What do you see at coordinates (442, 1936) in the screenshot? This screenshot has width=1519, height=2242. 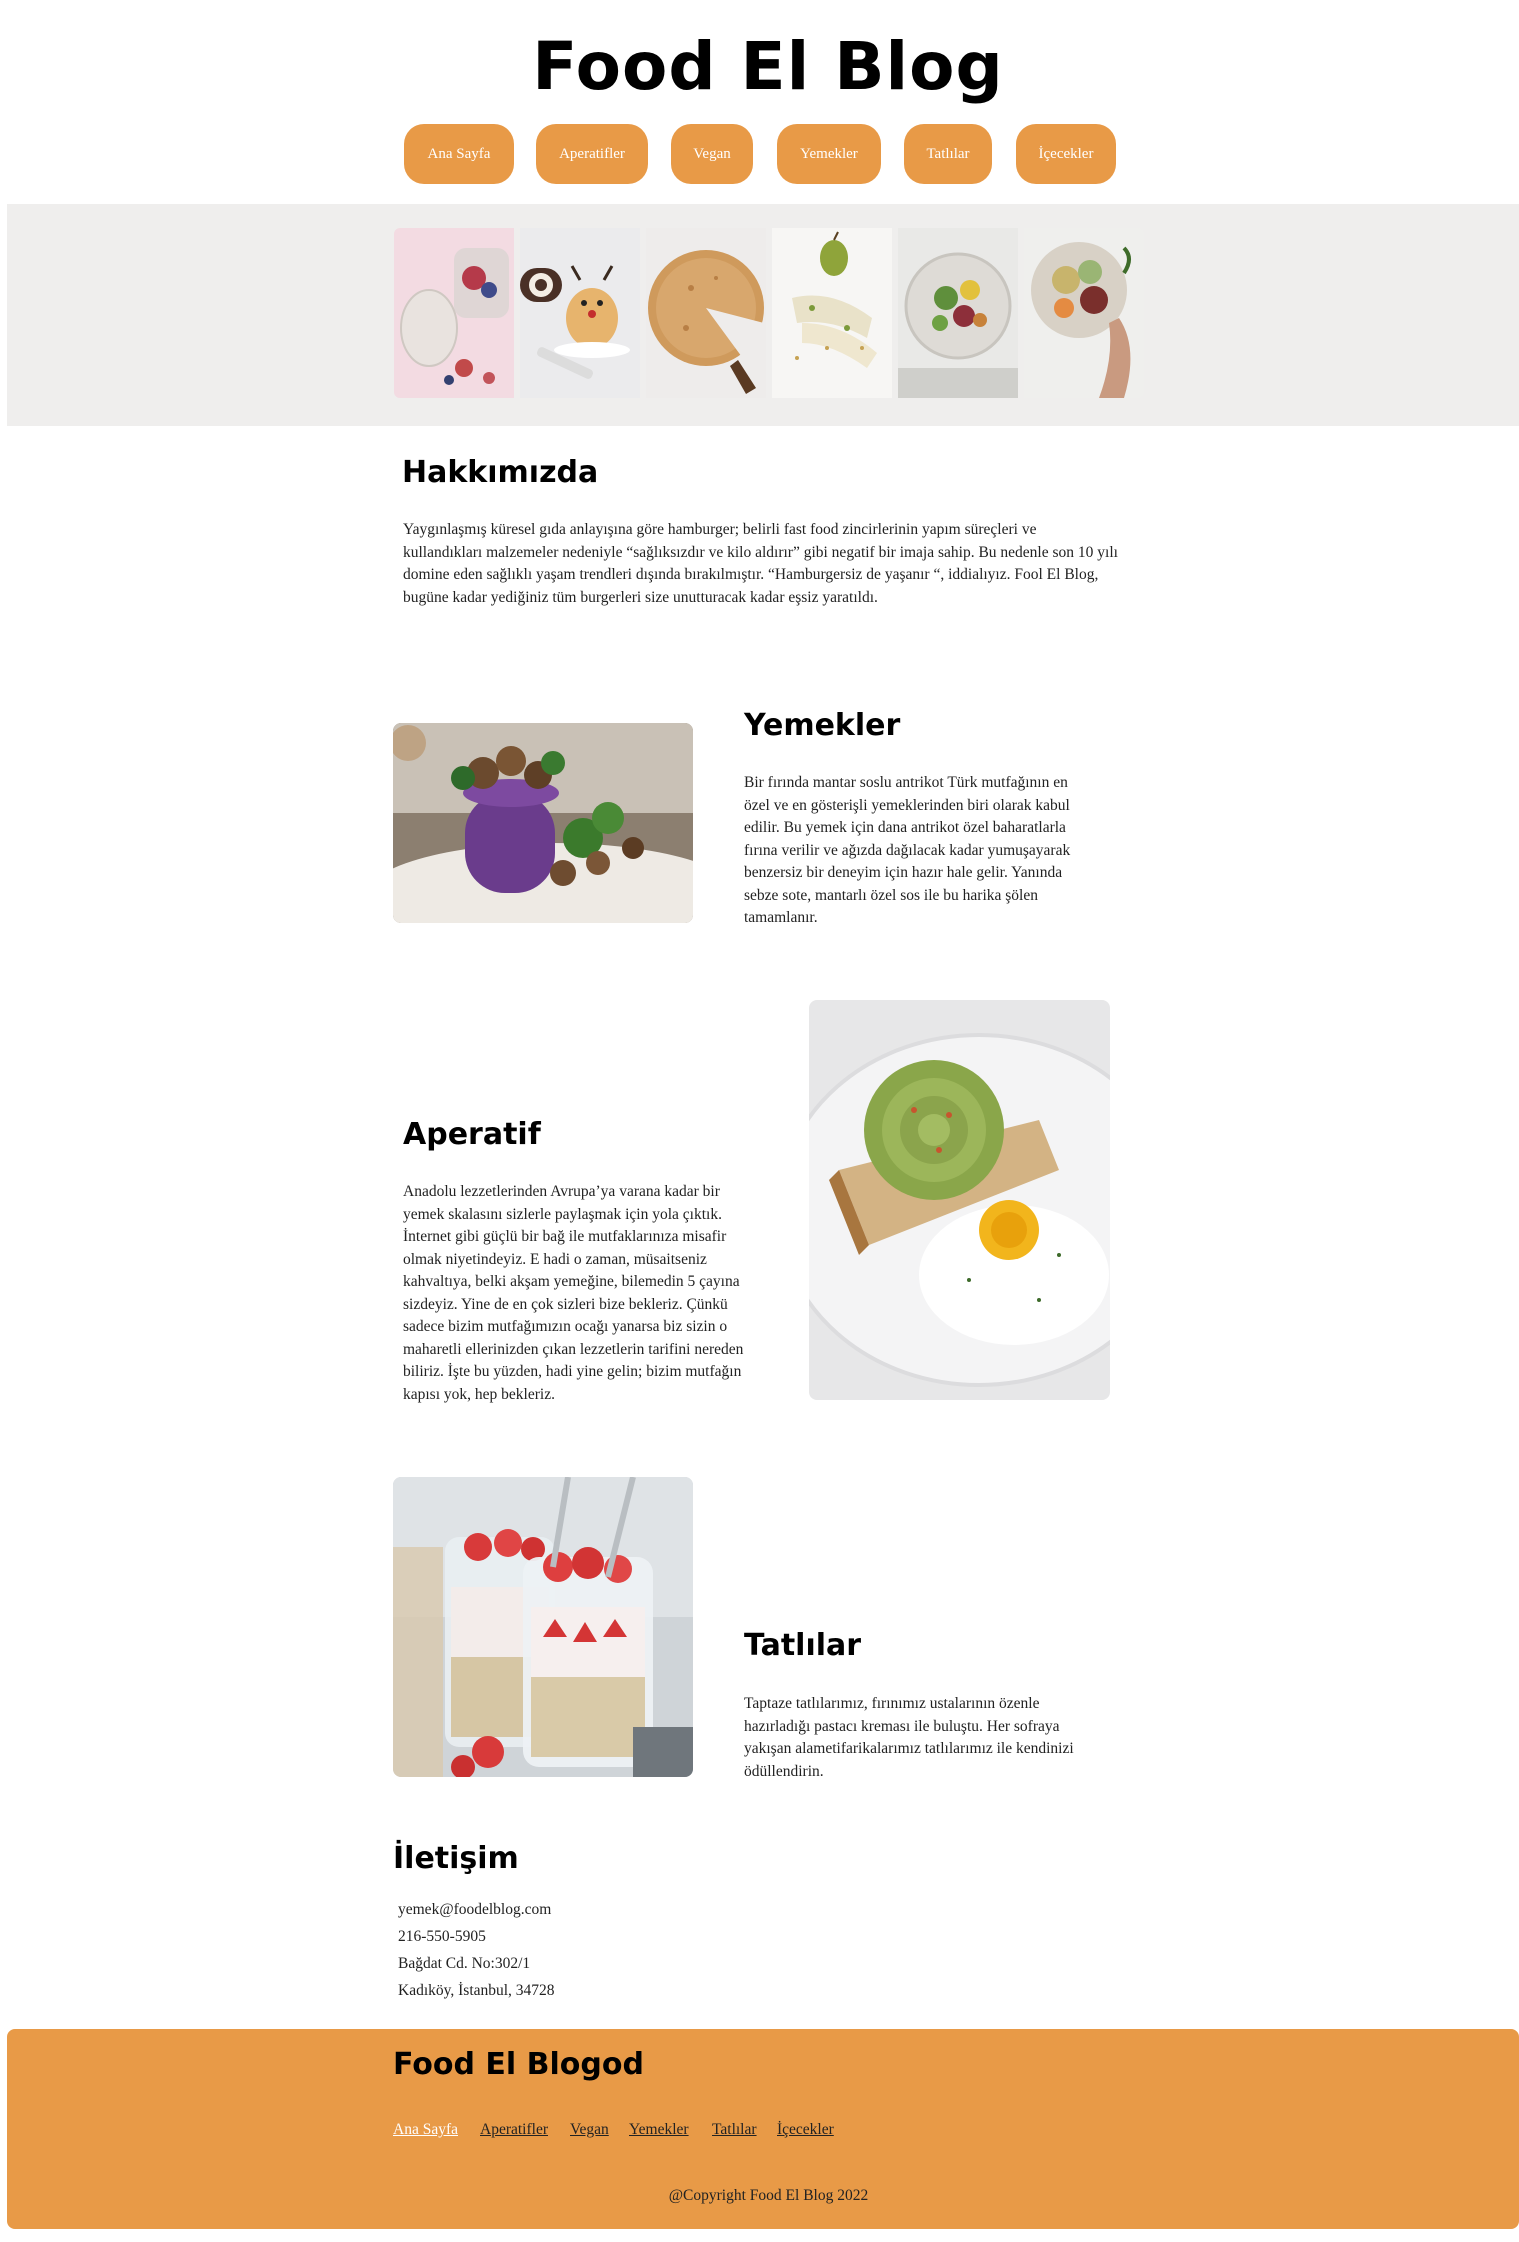 I see `contact-phone: 216-550-5905` at bounding box center [442, 1936].